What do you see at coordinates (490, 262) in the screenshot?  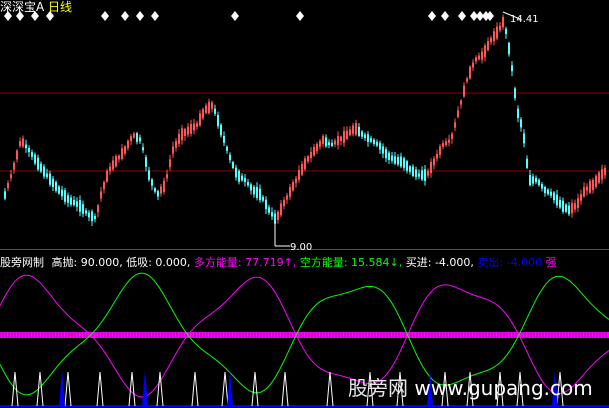 I see `sell-label: 卖出:` at bounding box center [490, 262].